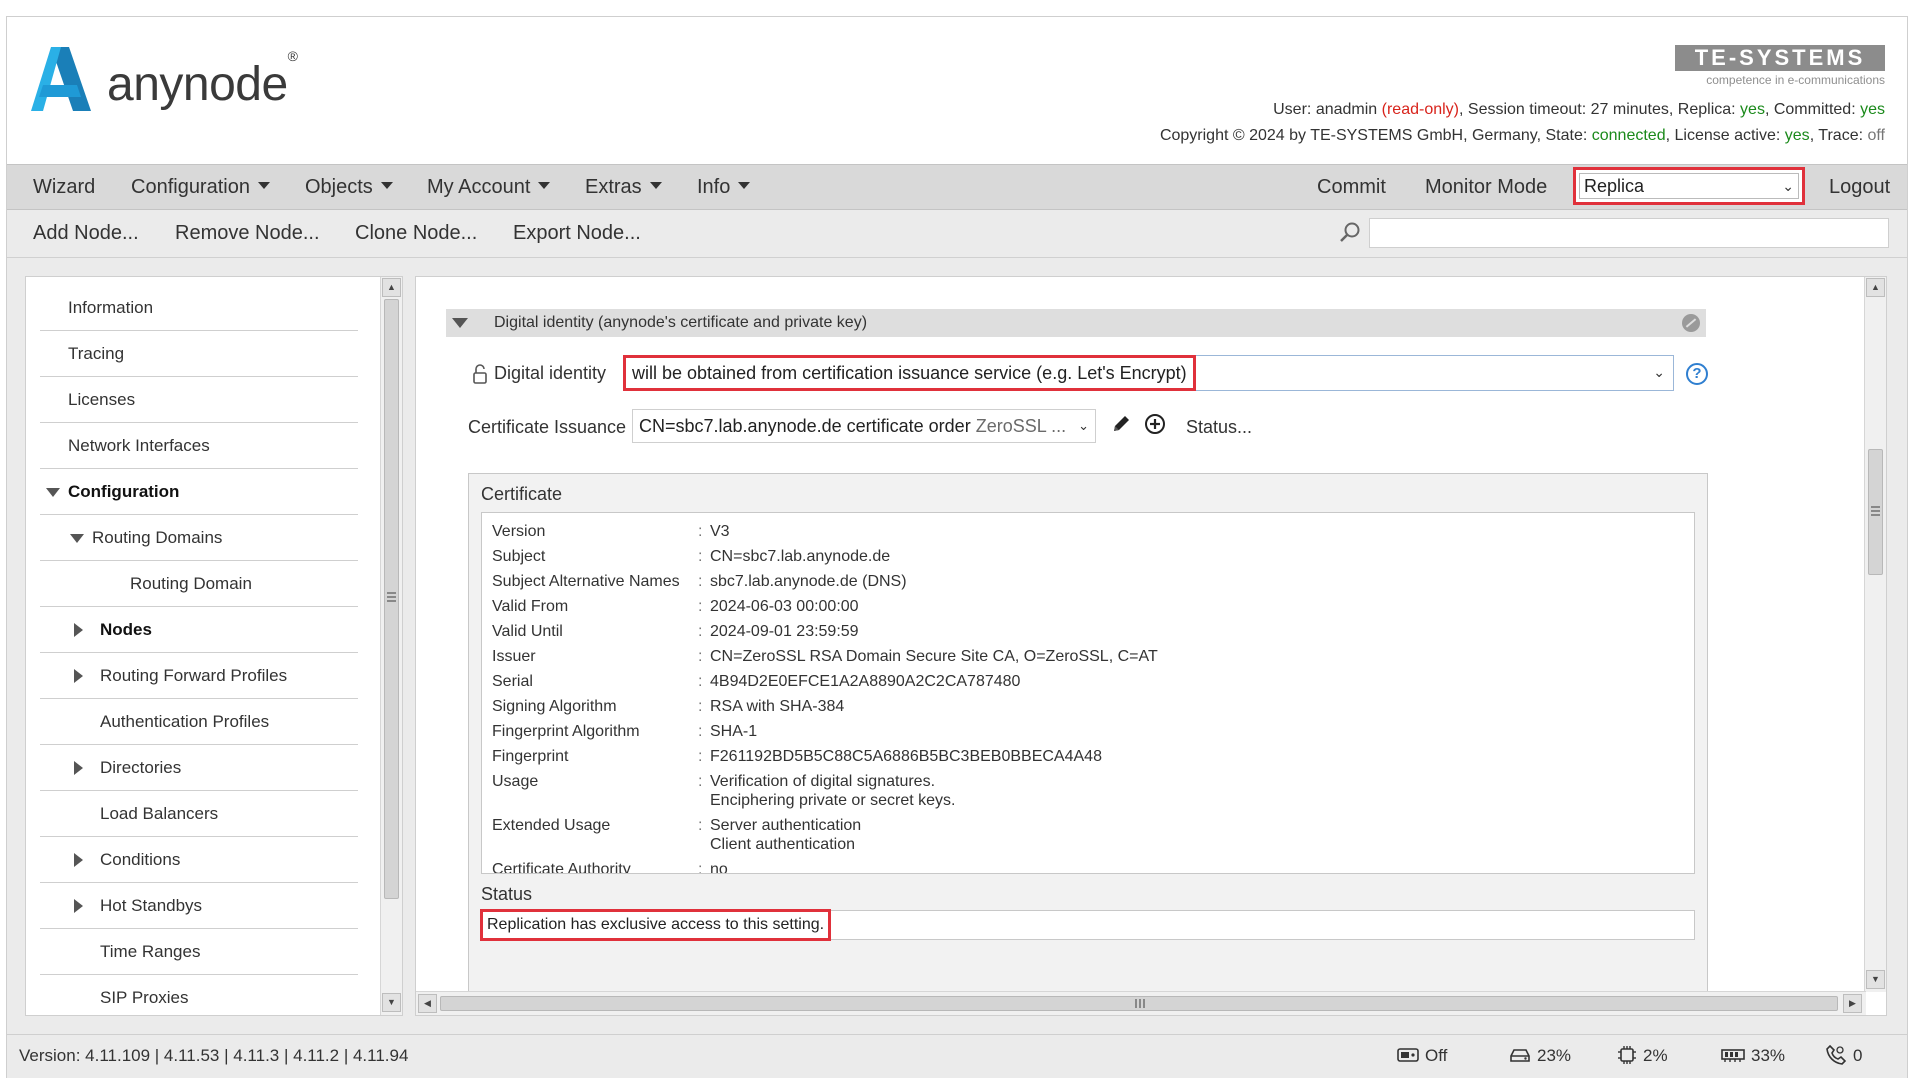 This screenshot has height=1080, width=1920. I want to click on node-select: Replica ⌄, so click(1689, 186).